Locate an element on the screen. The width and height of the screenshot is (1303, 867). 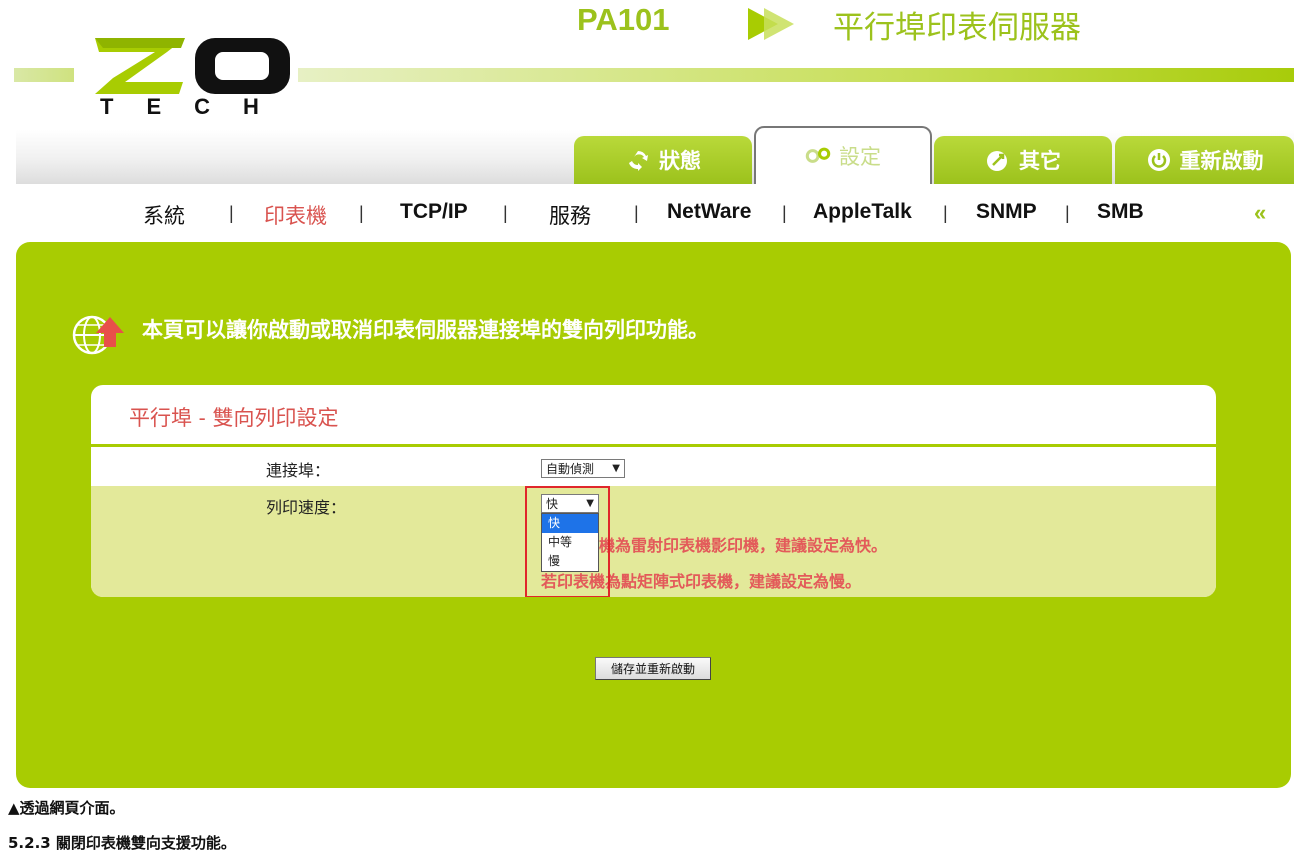
subnav-netware: NetWare is located at coordinates (709, 212).